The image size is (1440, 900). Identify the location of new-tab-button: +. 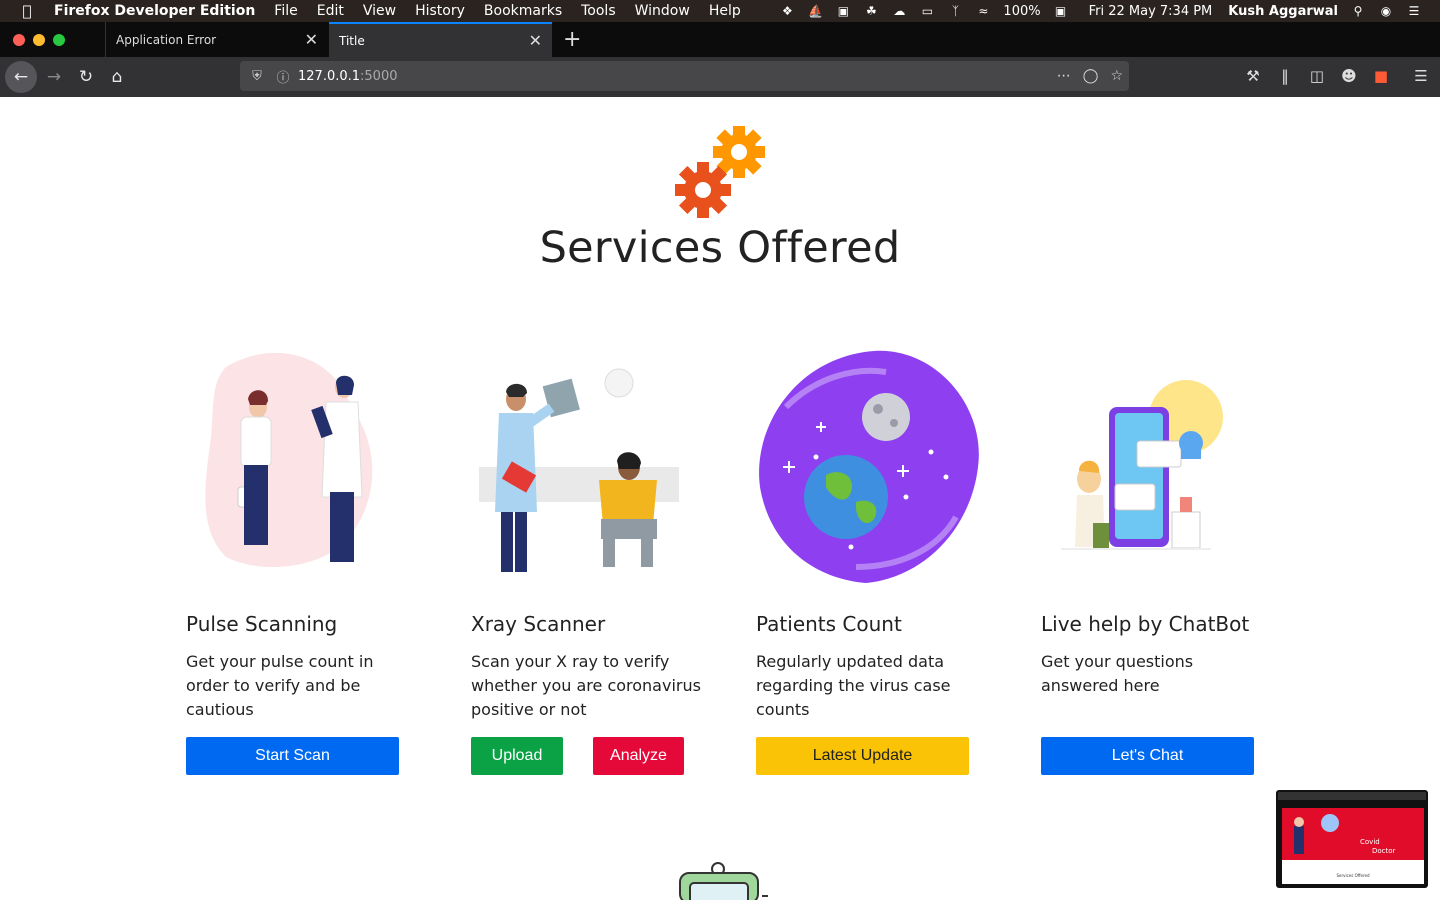
(572, 39).